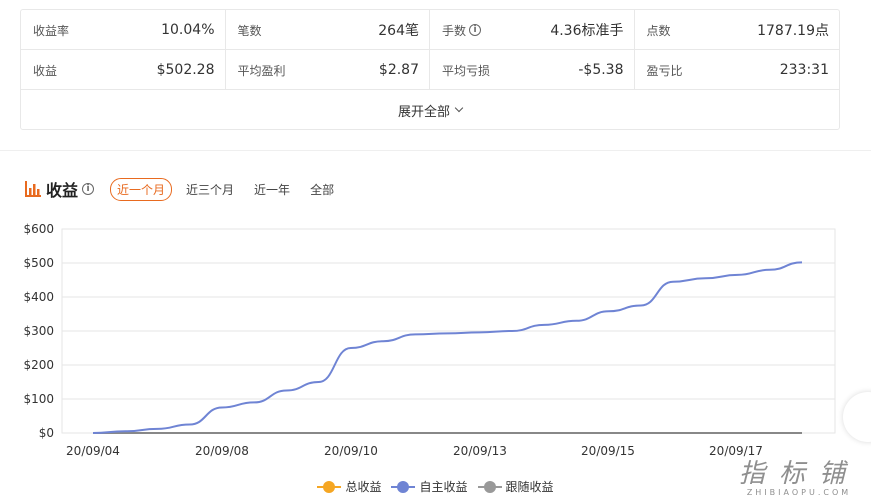  What do you see at coordinates (38, 297) in the screenshot?
I see `y-tick-label: $400` at bounding box center [38, 297].